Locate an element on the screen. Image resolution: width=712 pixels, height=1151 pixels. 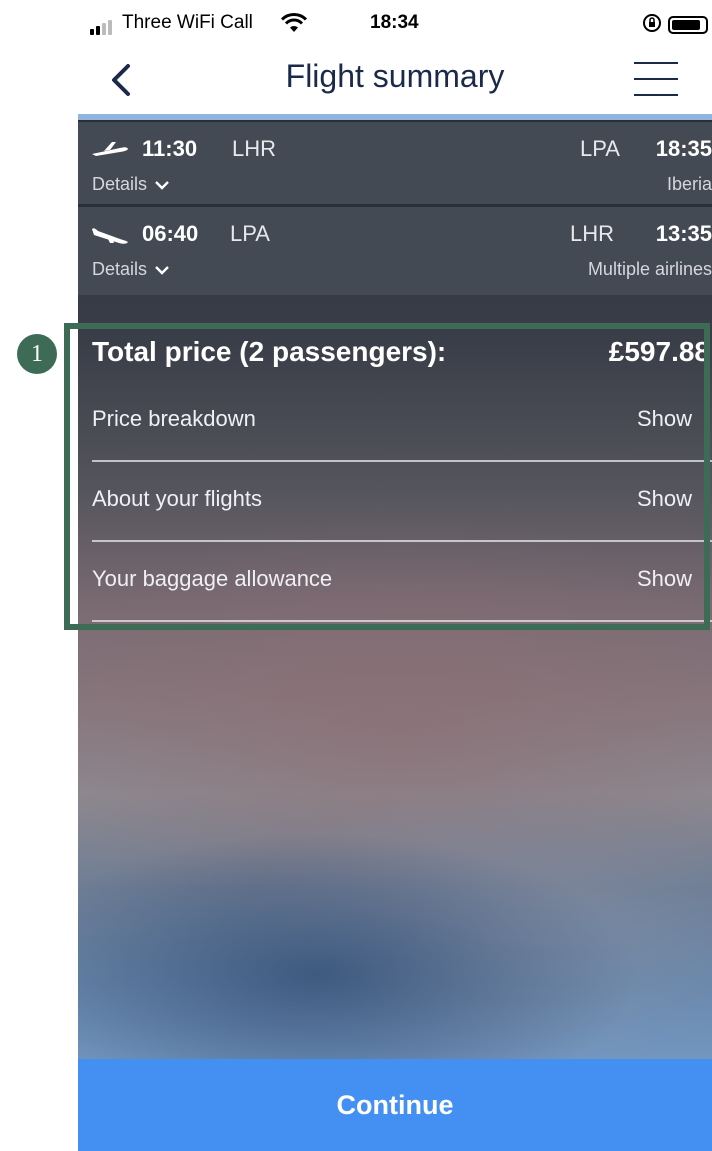
hamburger-menu-icon is located at coordinates (656, 80).